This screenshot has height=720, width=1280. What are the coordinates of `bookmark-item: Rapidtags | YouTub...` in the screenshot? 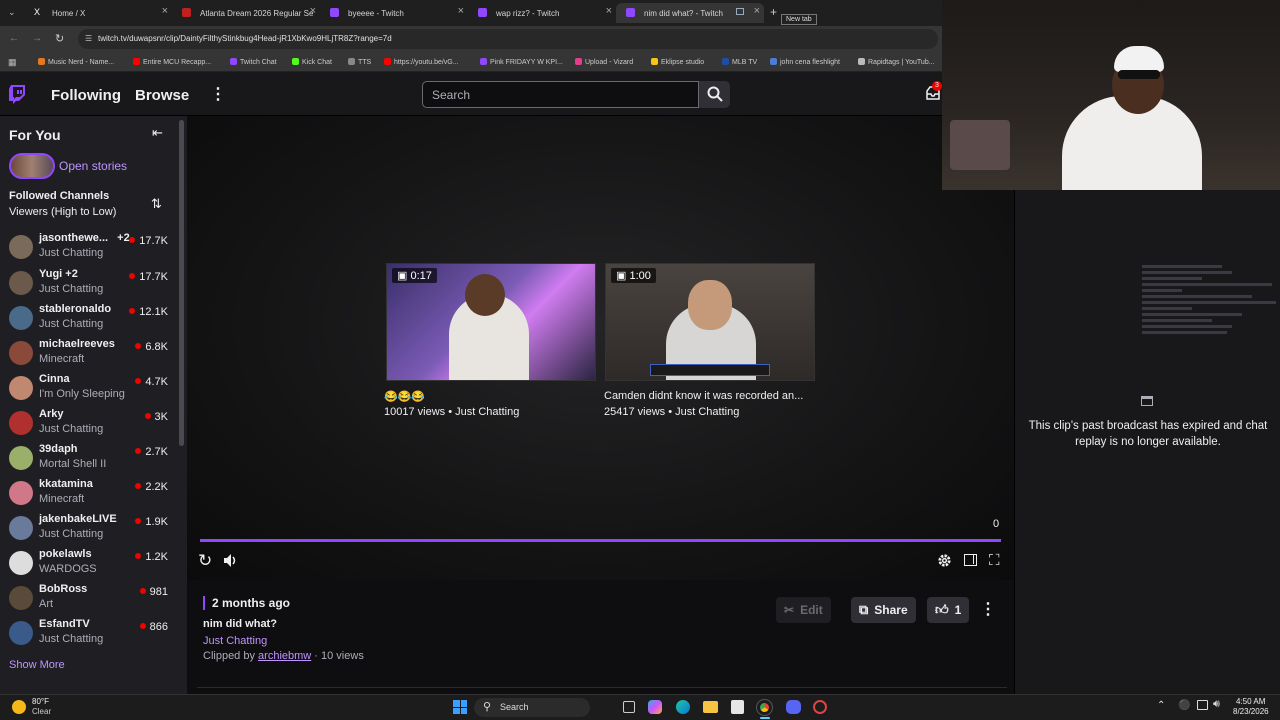 It's located at (896, 62).